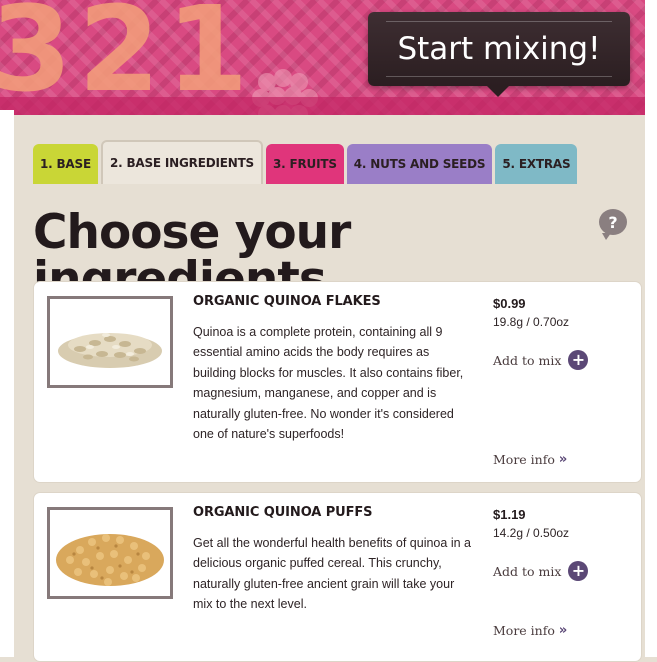 Image resolution: width=657 pixels, height=662 pixels. I want to click on tab-label: 4. NUTS AND SEEDS, so click(419, 164).